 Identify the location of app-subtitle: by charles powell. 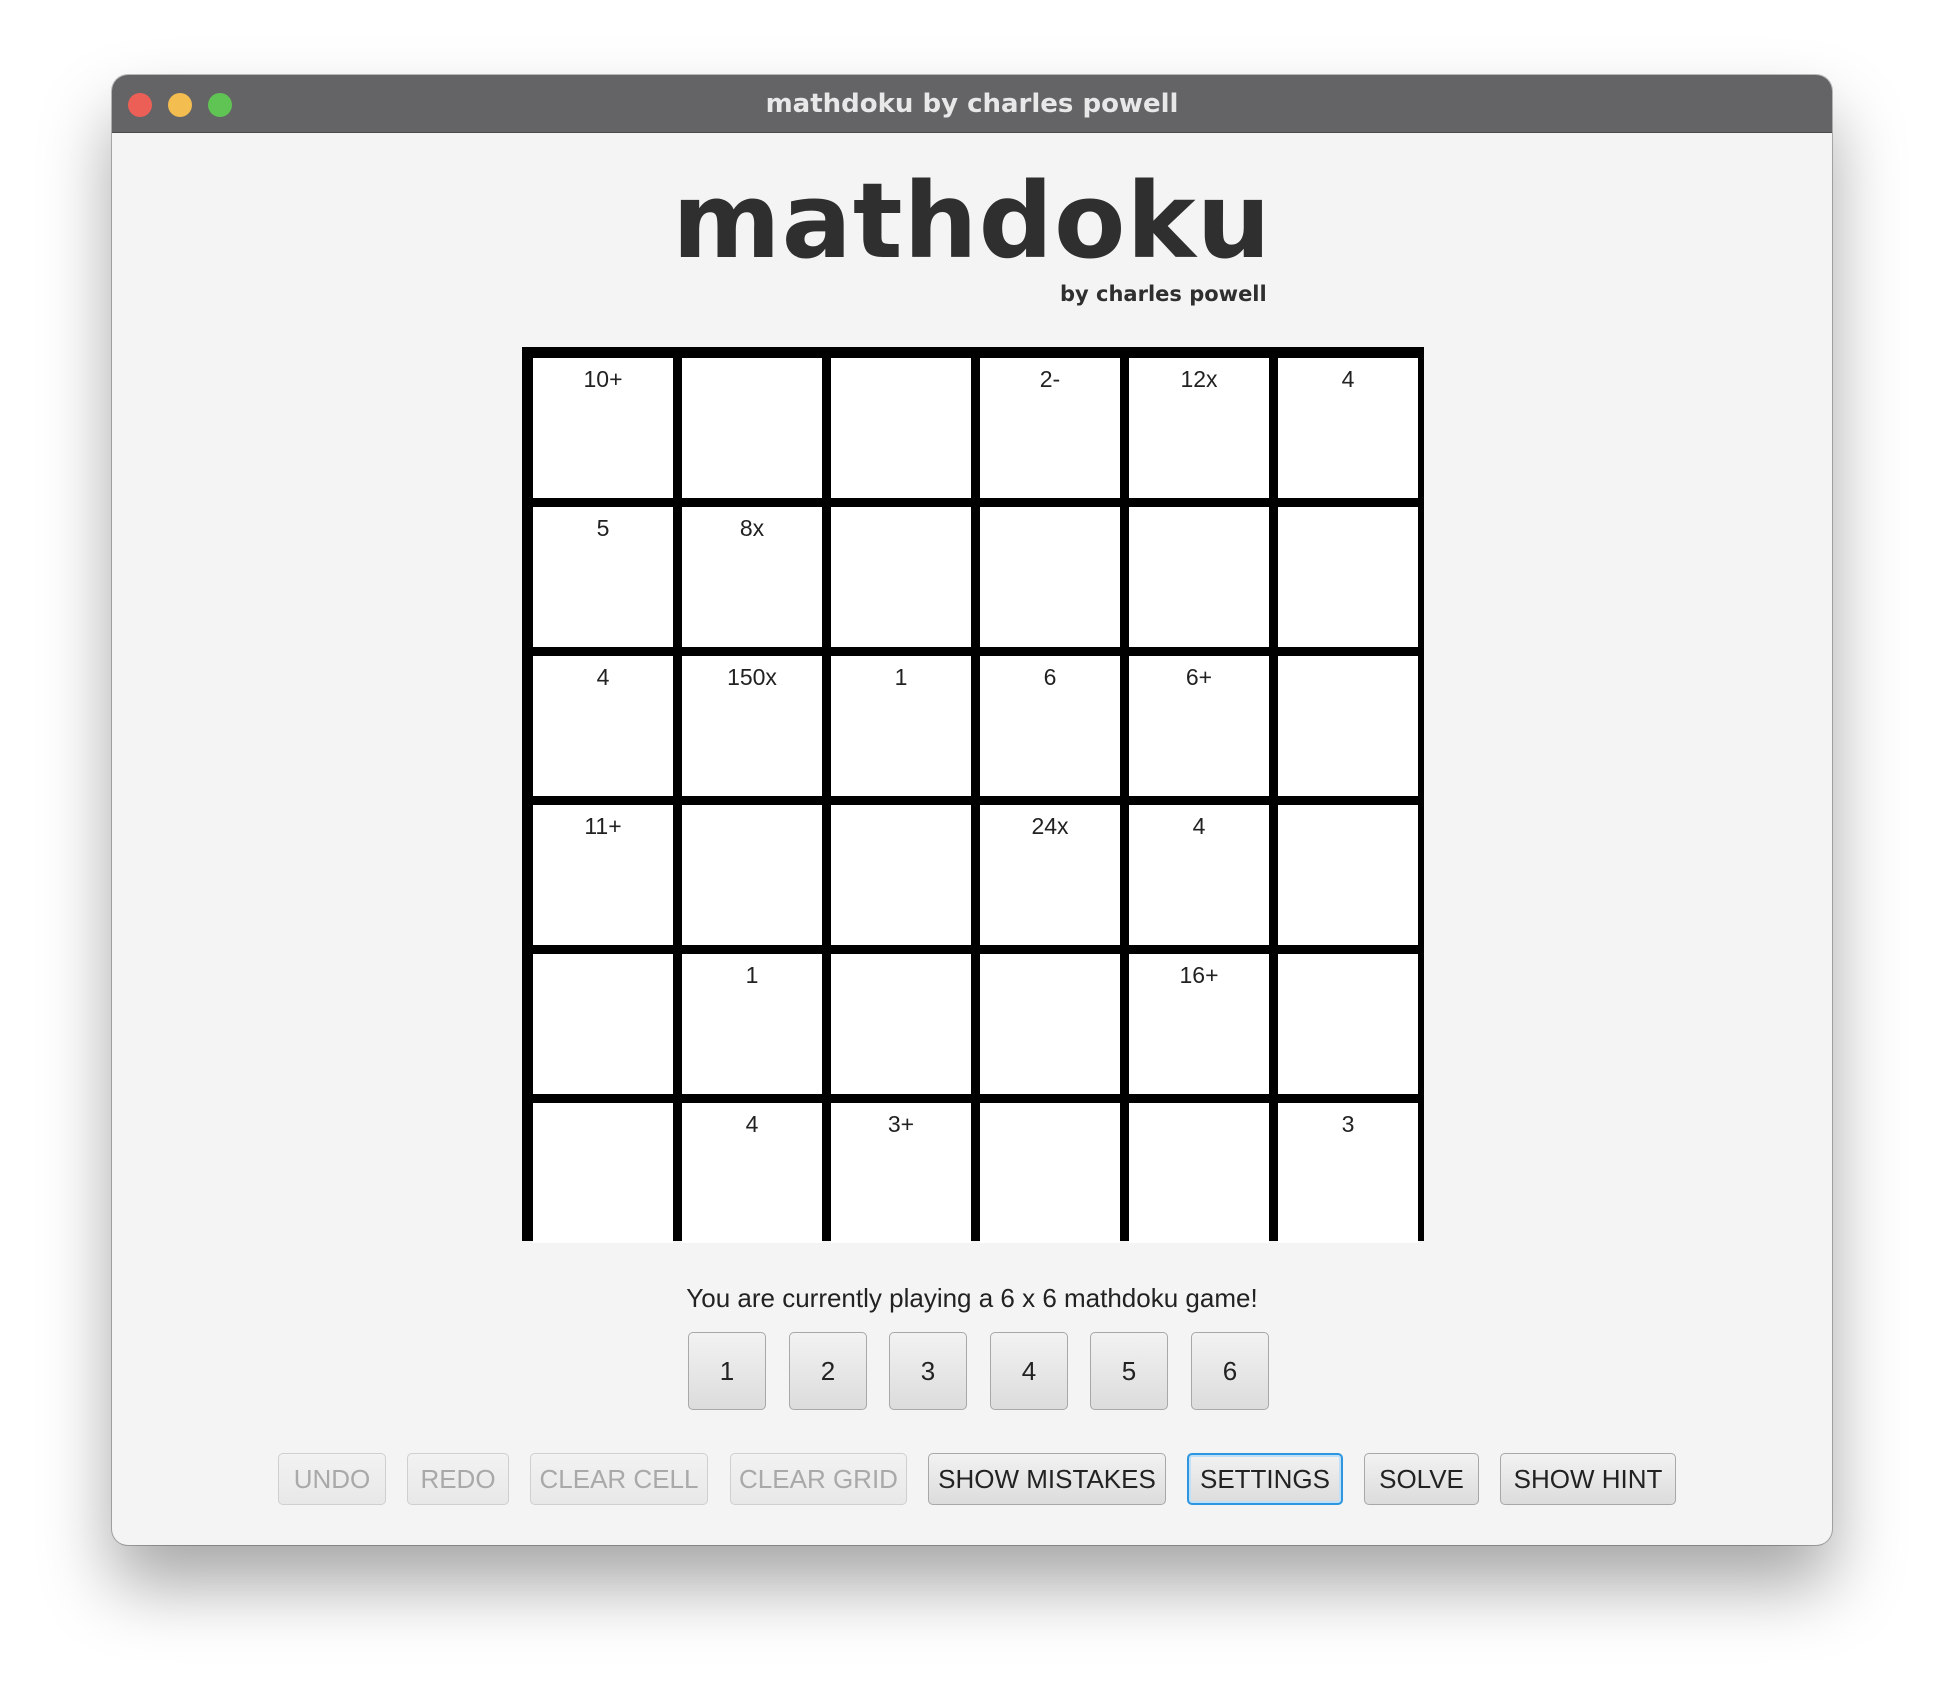
(1163, 294).